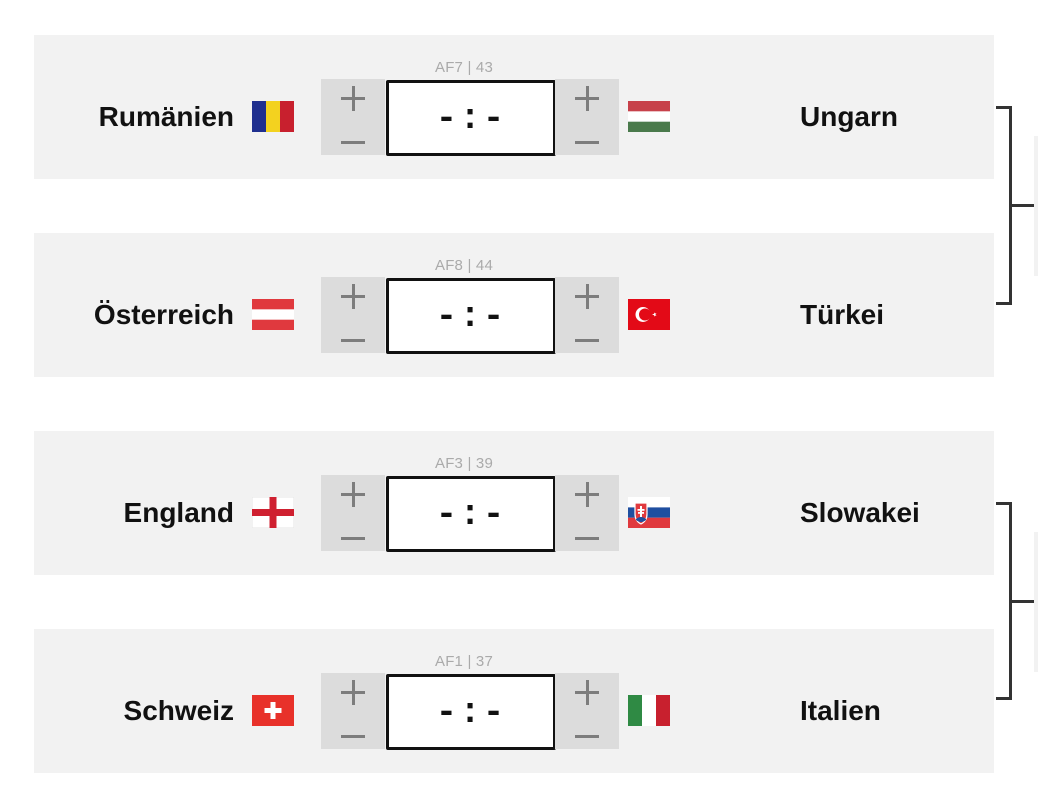 This screenshot has width=1038, height=804. Describe the element at coordinates (166, 116) in the screenshot. I see `home-team-name: Rumänien` at that location.